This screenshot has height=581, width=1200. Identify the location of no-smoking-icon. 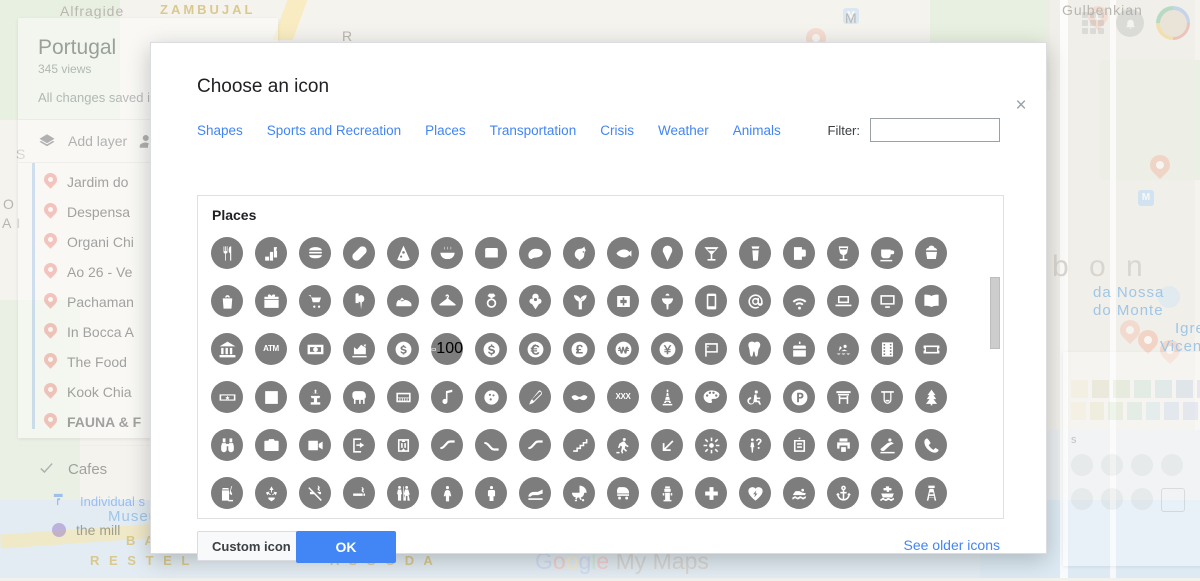
(315, 493).